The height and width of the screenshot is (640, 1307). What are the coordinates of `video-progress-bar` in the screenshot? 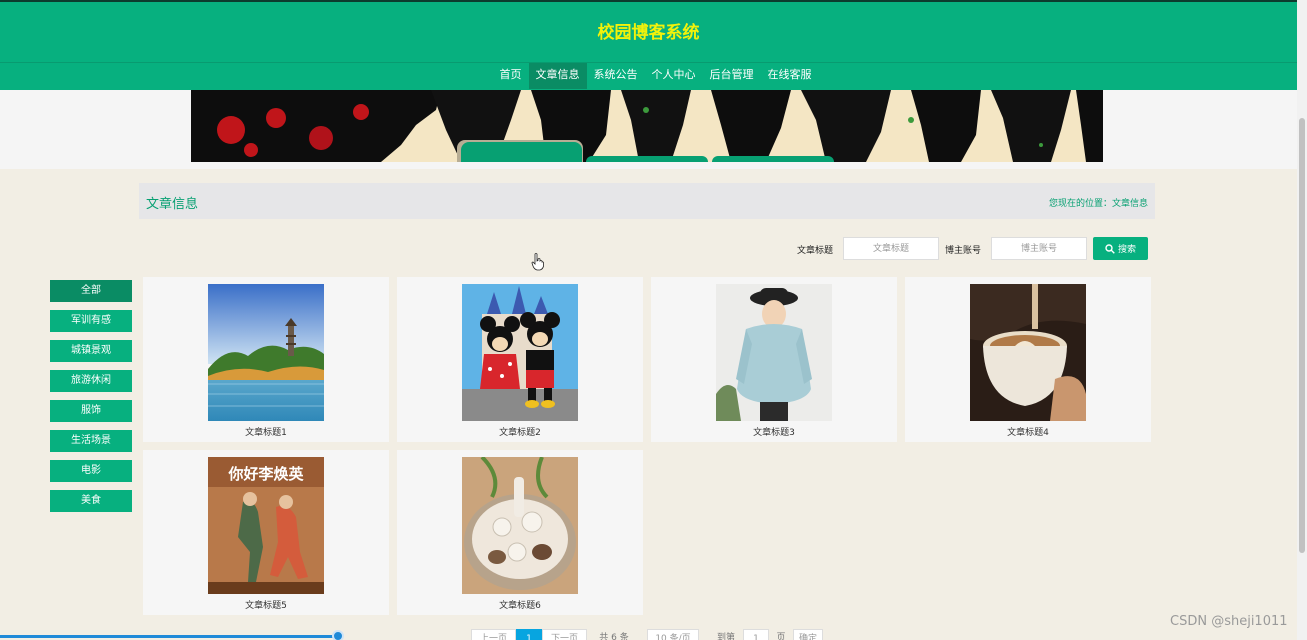 It's located at (169, 636).